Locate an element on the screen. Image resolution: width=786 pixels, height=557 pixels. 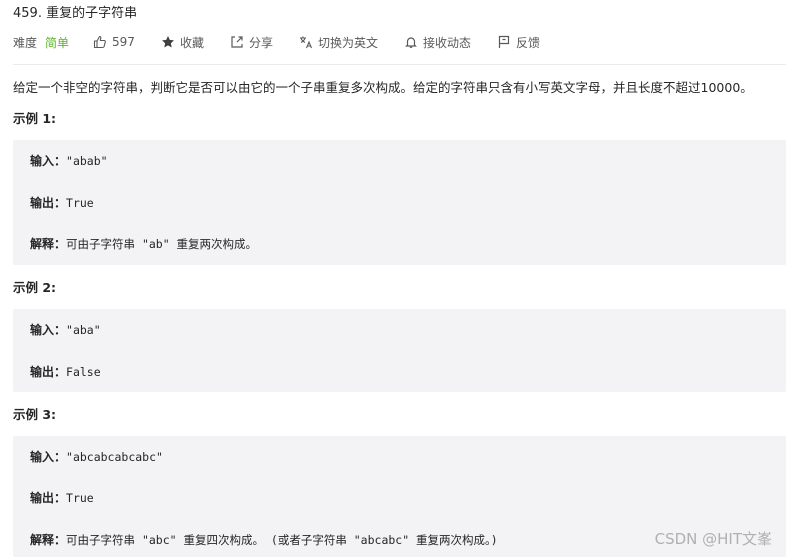
share-icon is located at coordinates (237, 42).